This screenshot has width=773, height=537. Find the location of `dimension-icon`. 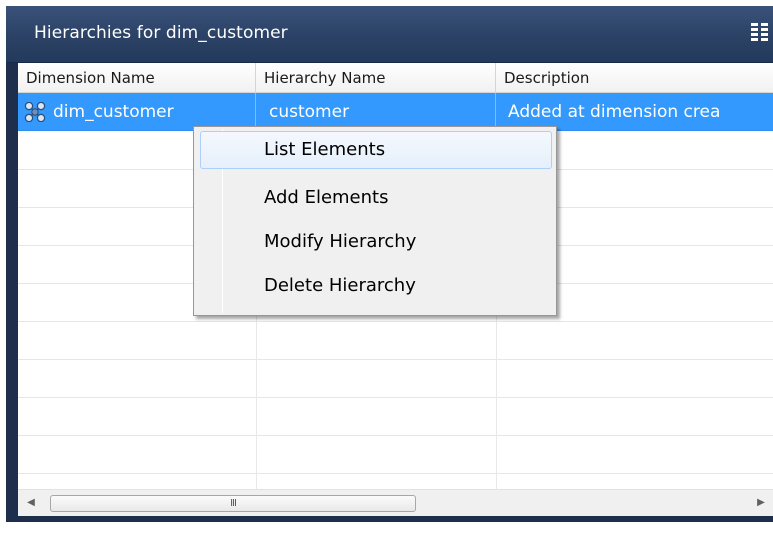

dimension-icon is located at coordinates (35, 112).